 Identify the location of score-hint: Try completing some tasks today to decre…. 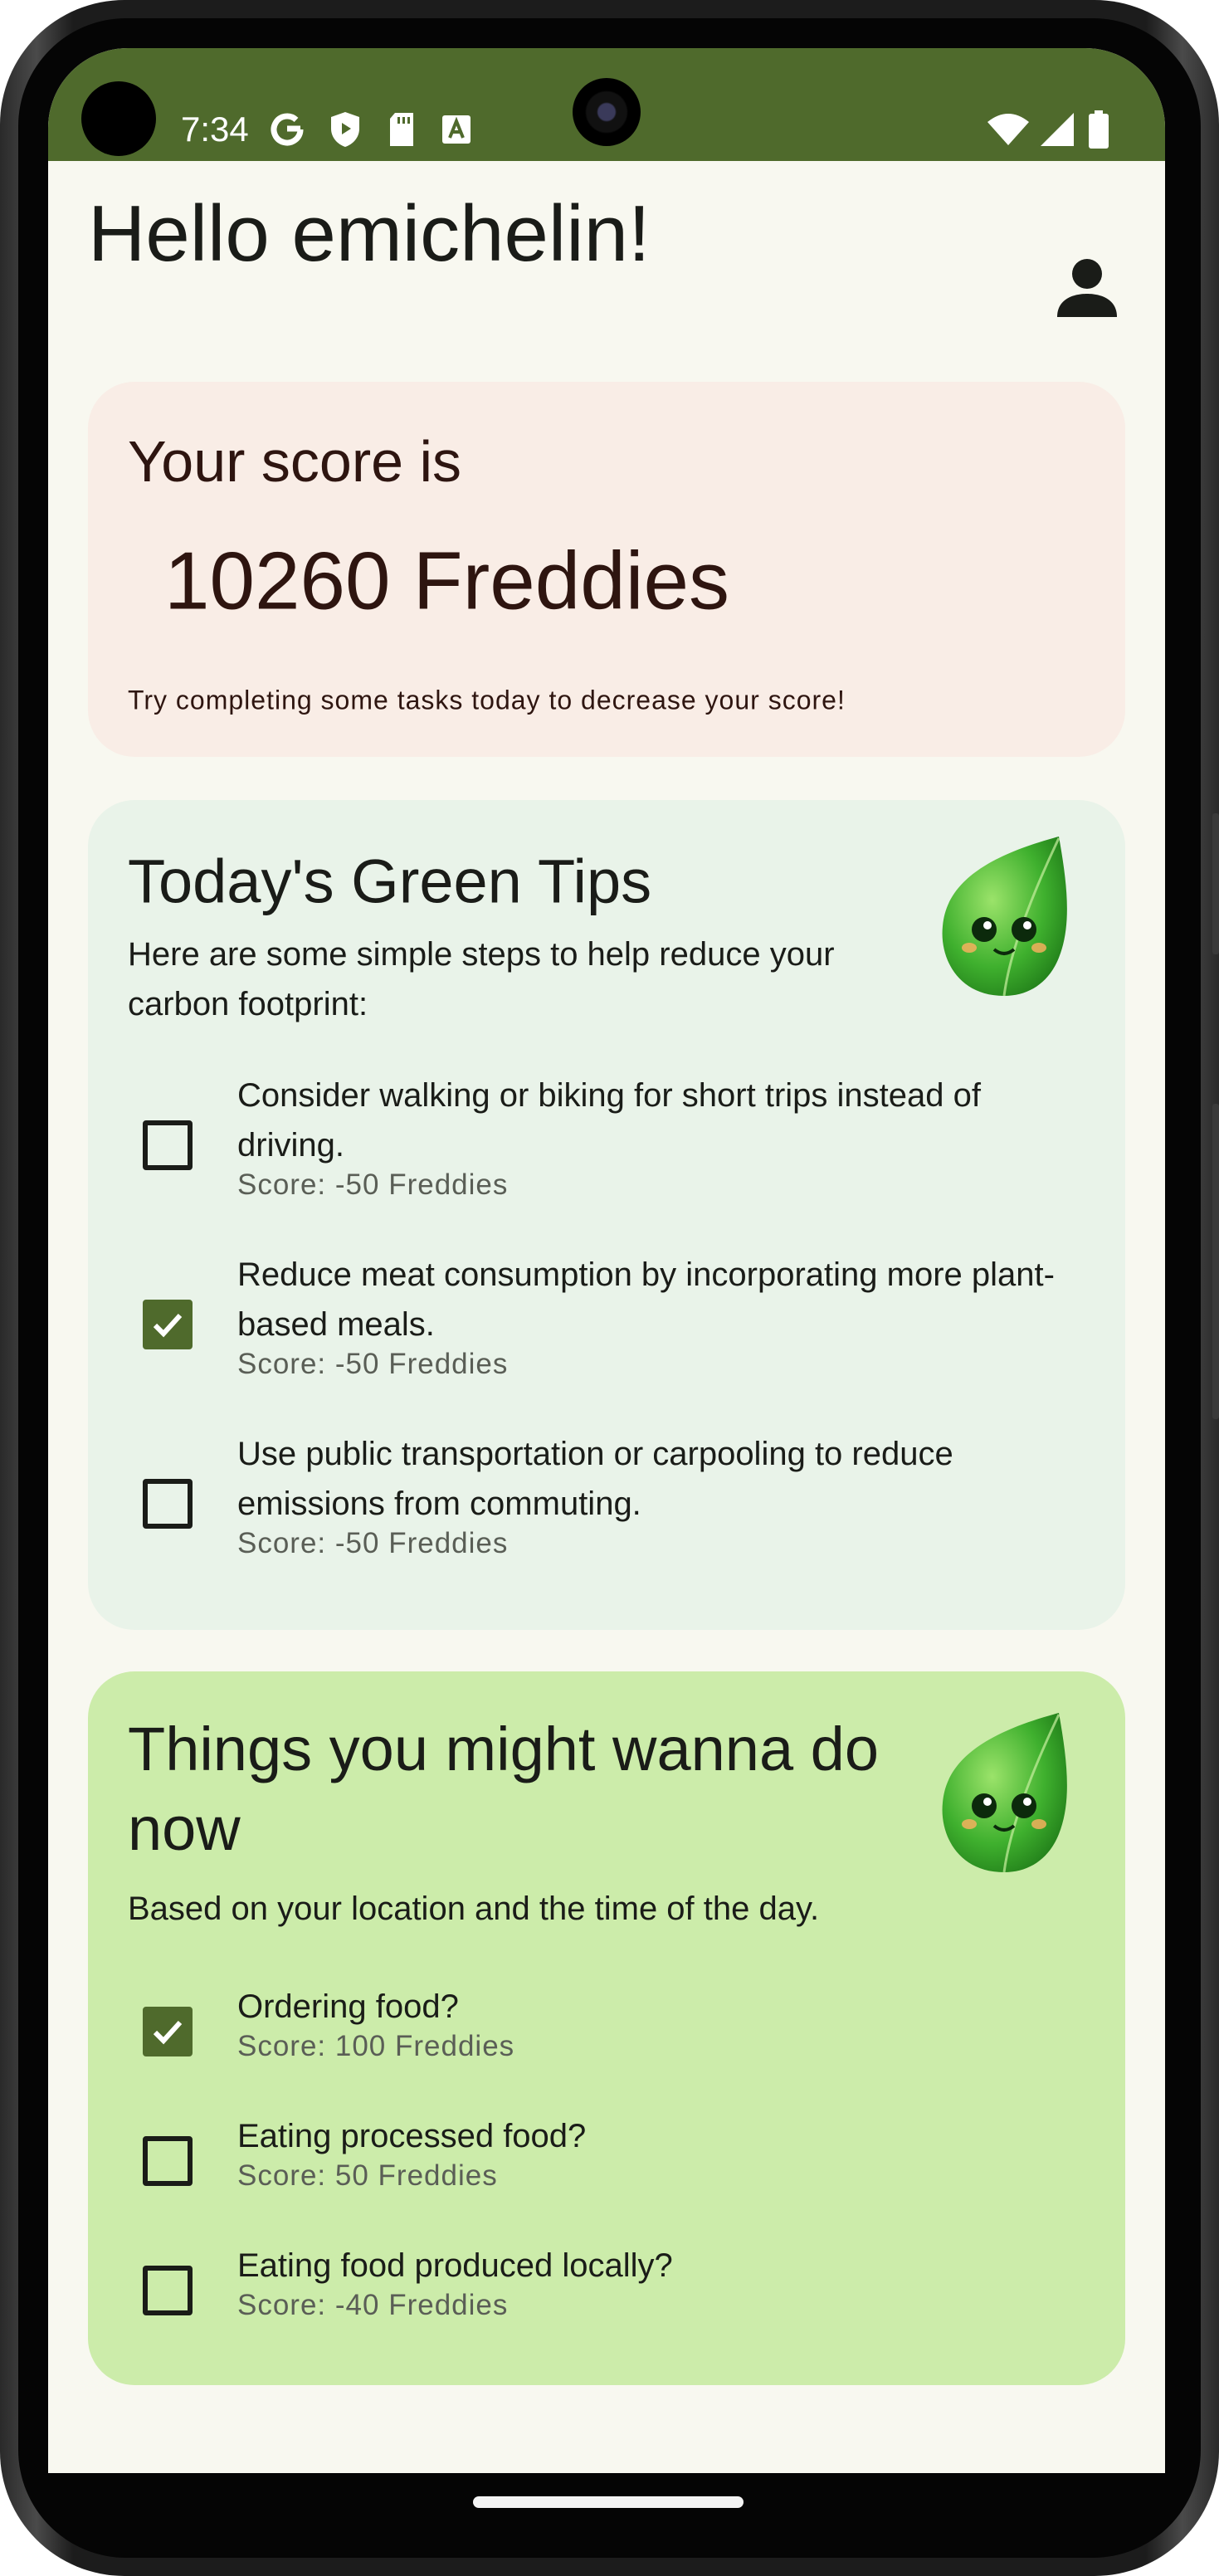
(487, 700).